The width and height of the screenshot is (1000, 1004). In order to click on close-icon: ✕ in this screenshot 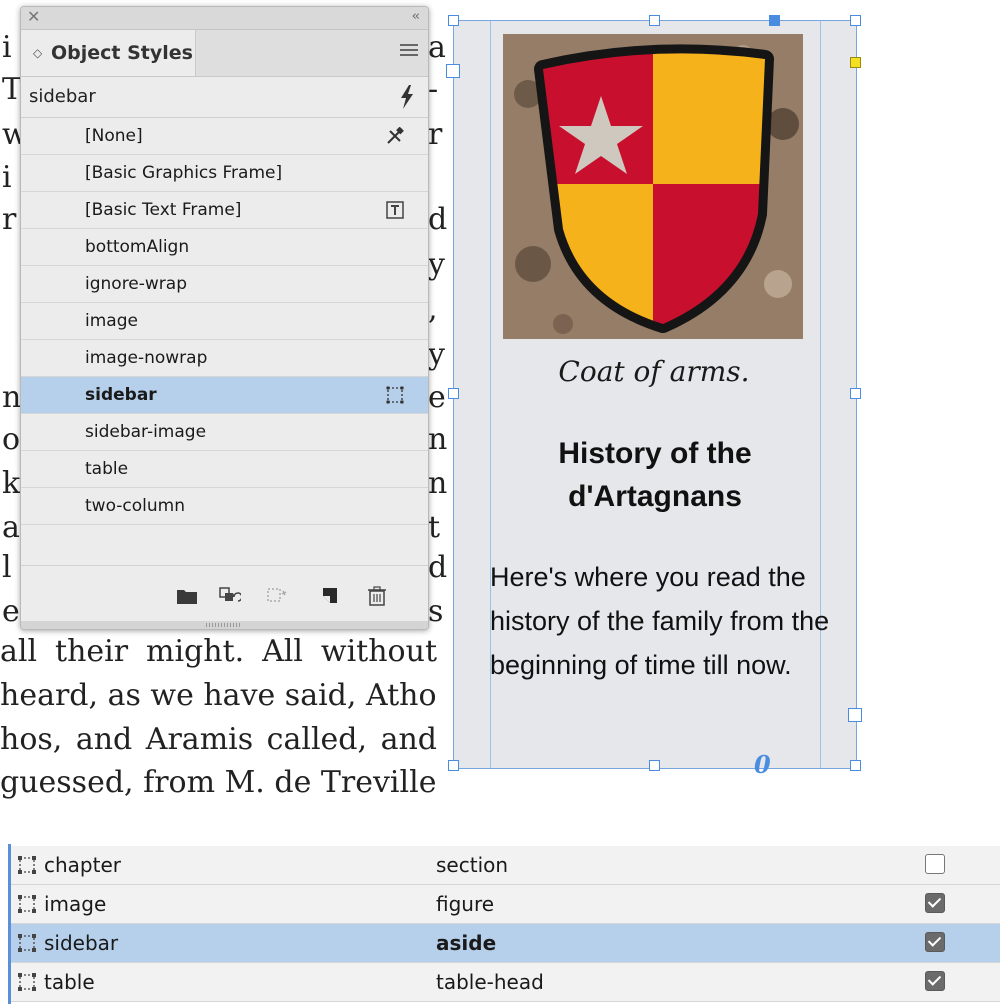, I will do `click(33, 17)`.